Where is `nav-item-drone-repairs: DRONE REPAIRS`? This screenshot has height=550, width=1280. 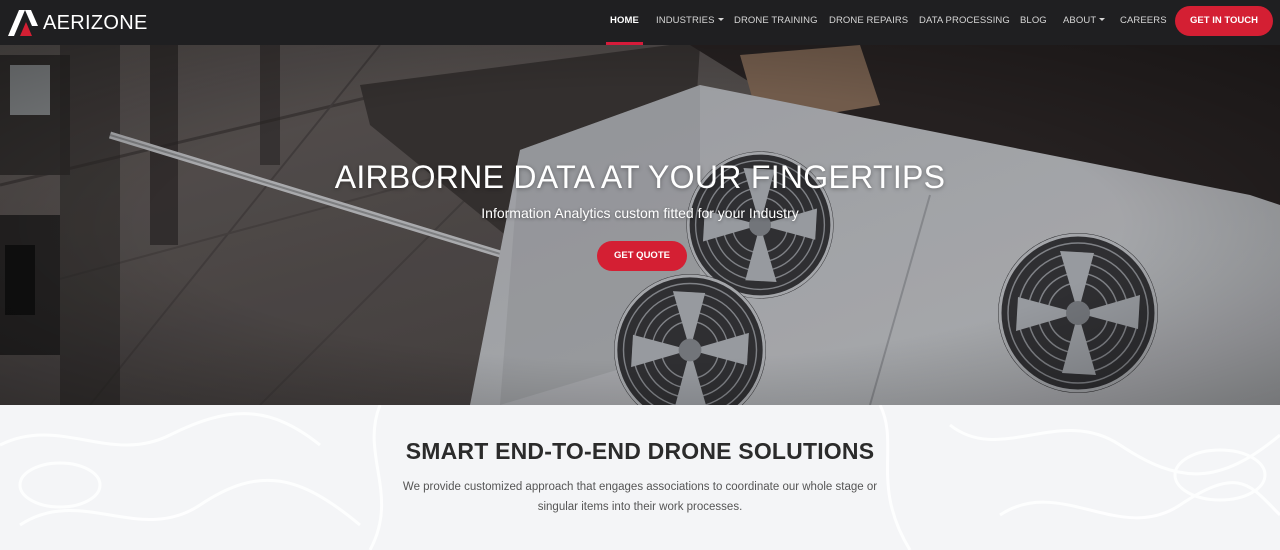
nav-item-drone-repairs: DRONE REPAIRS is located at coordinates (868, 22).